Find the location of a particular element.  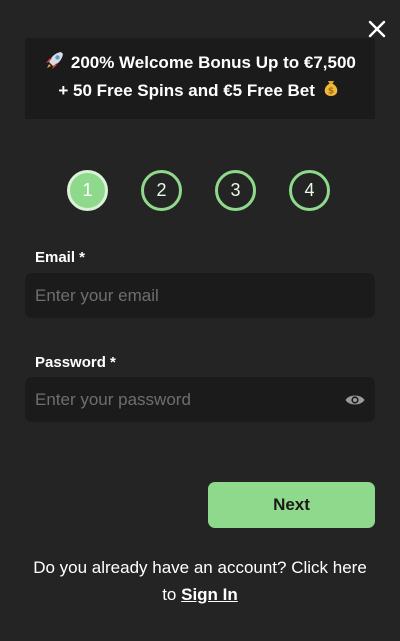

promo-line-1: 200% Welcome Bonus Up to €7,500 is located at coordinates (200, 63).